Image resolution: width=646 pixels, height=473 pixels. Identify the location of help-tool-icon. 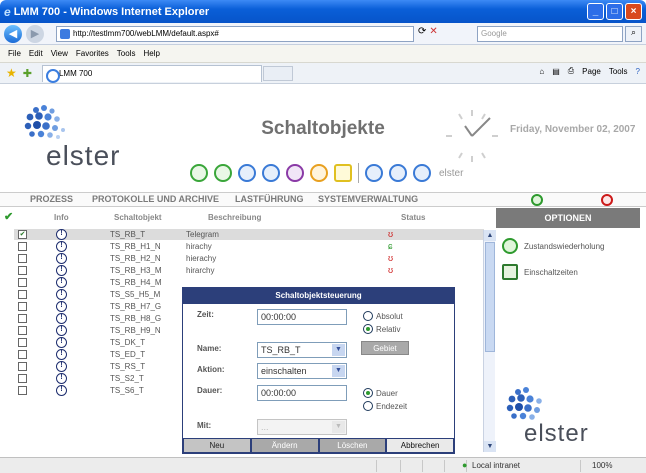
(398, 173).